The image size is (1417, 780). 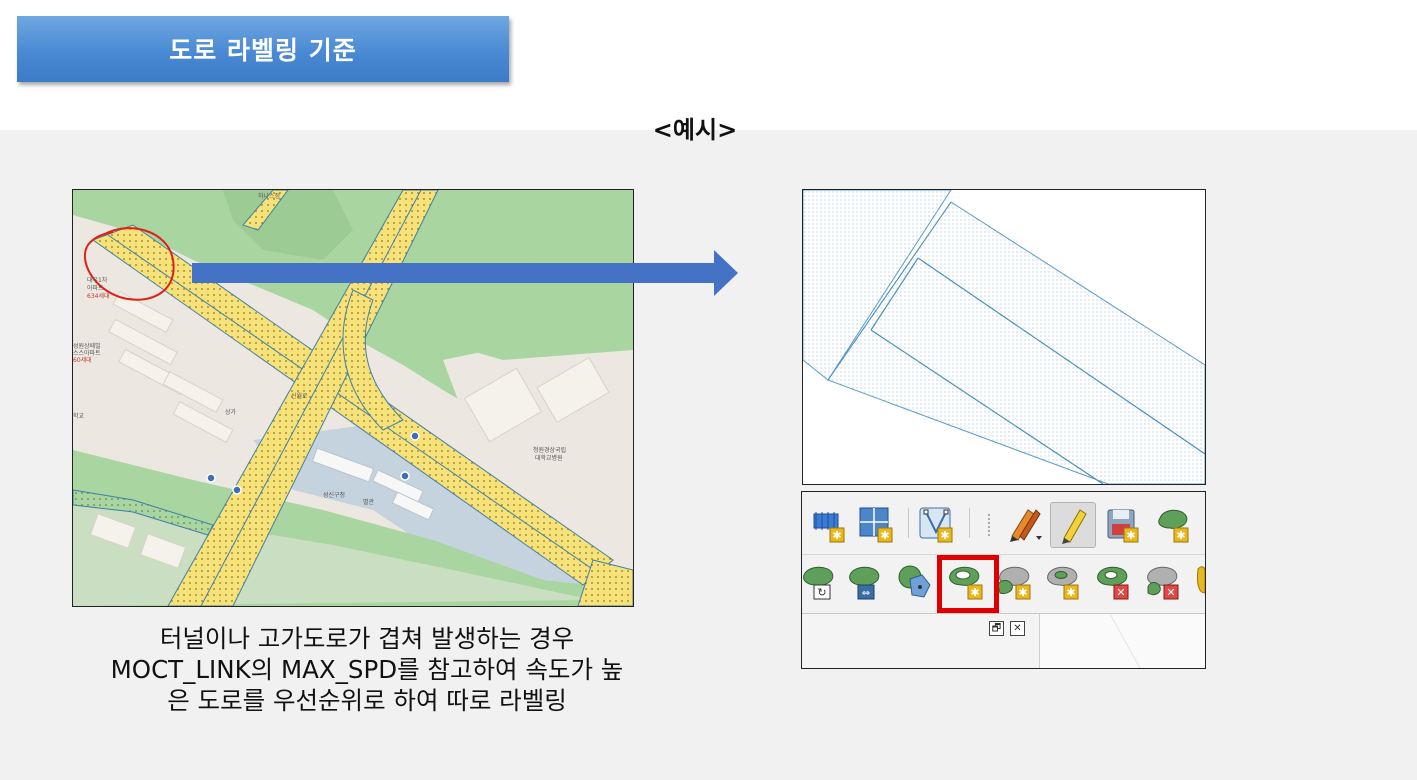 I want to click on panel-restore-button: 🗗, so click(x=996, y=628).